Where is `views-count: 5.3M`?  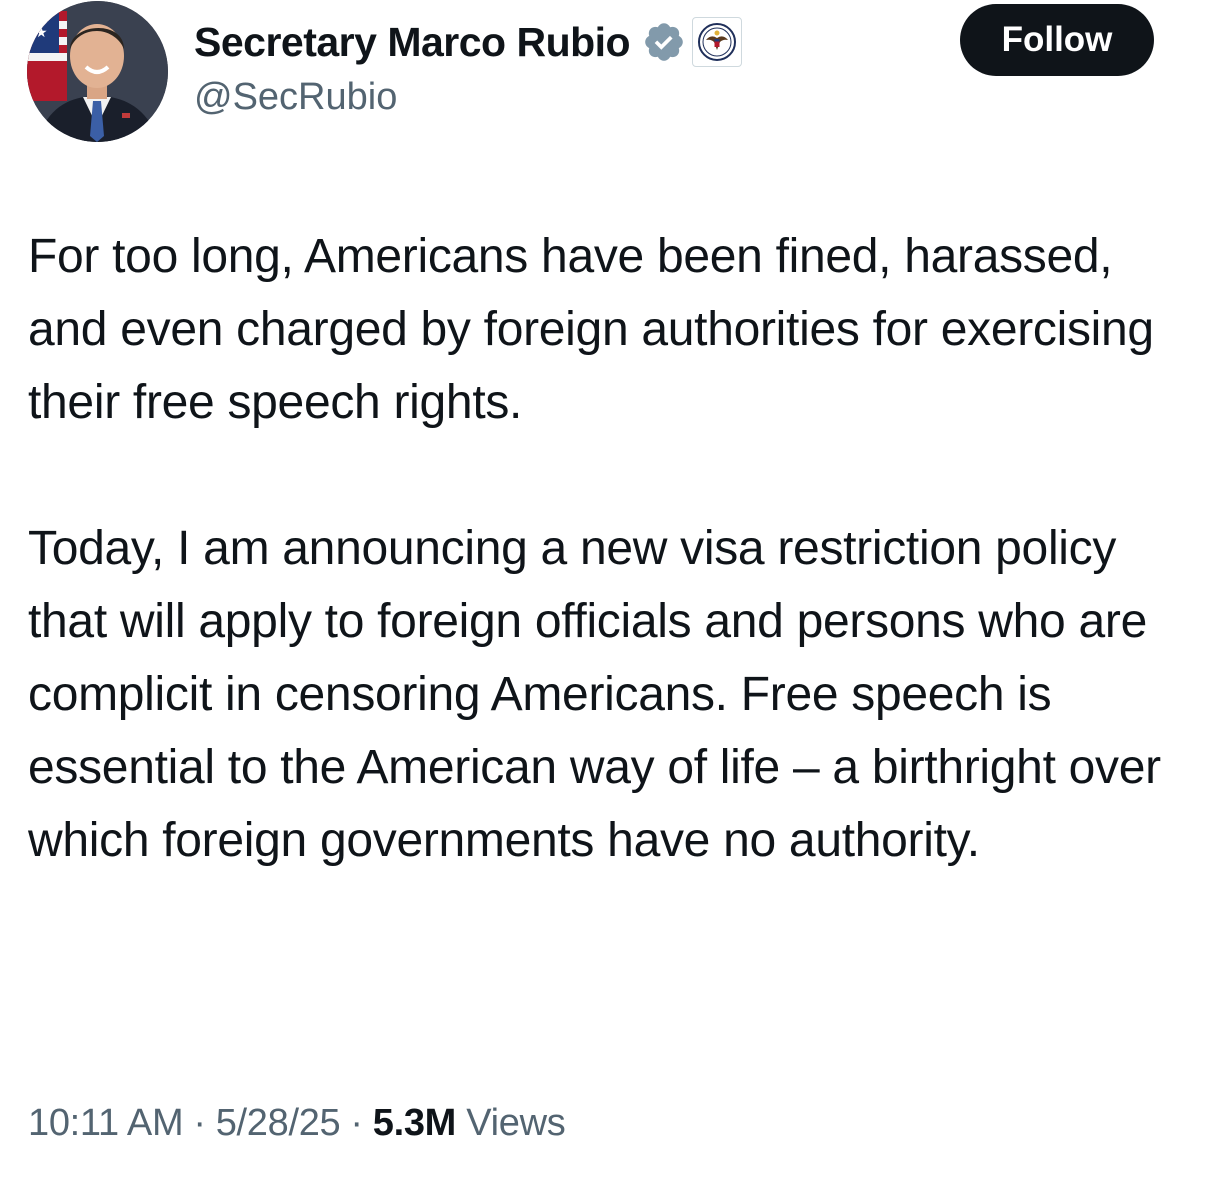
views-count: 5.3M is located at coordinates (414, 1123).